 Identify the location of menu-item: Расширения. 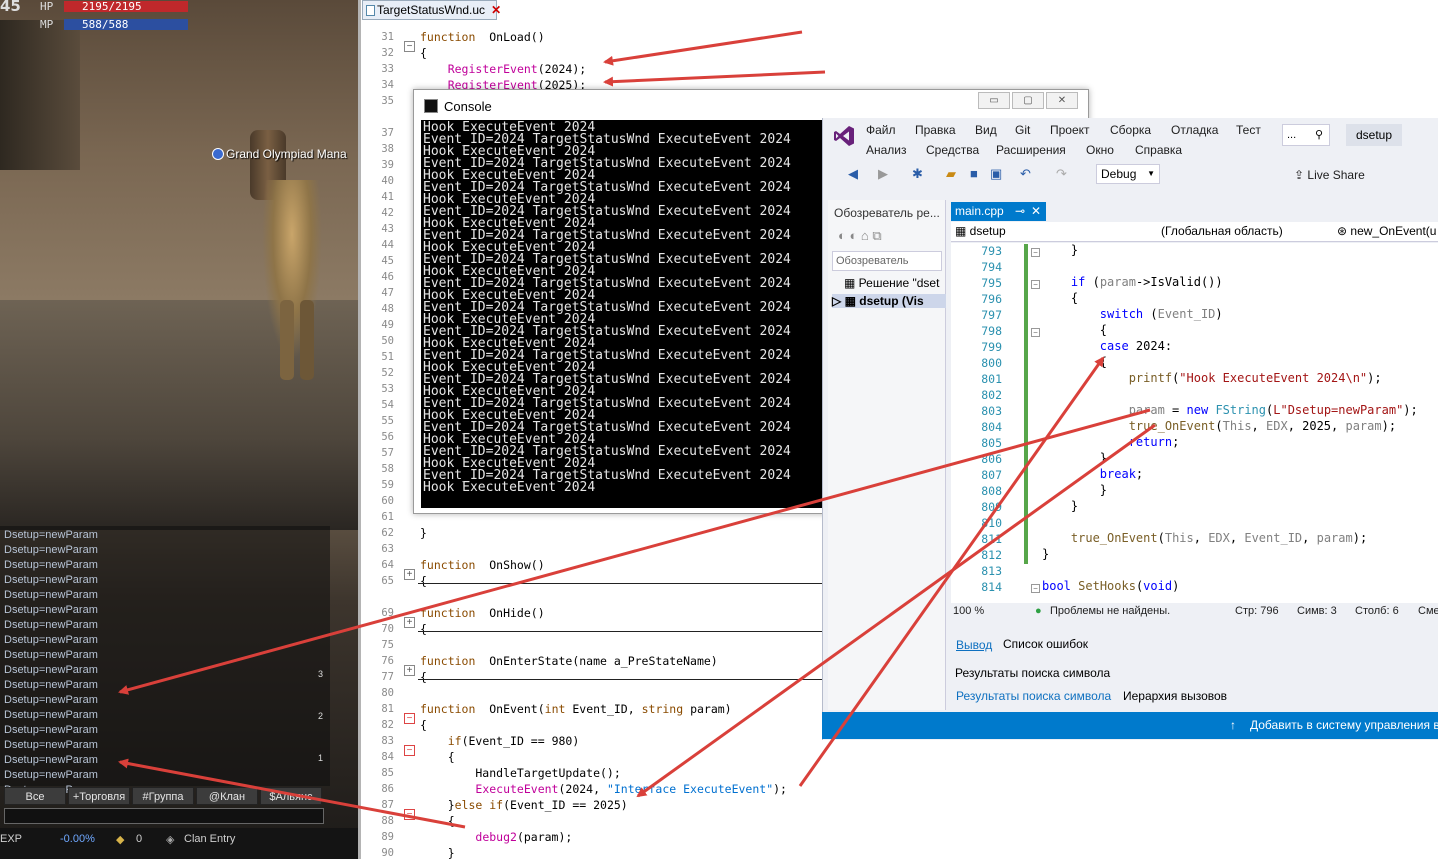
(1031, 150).